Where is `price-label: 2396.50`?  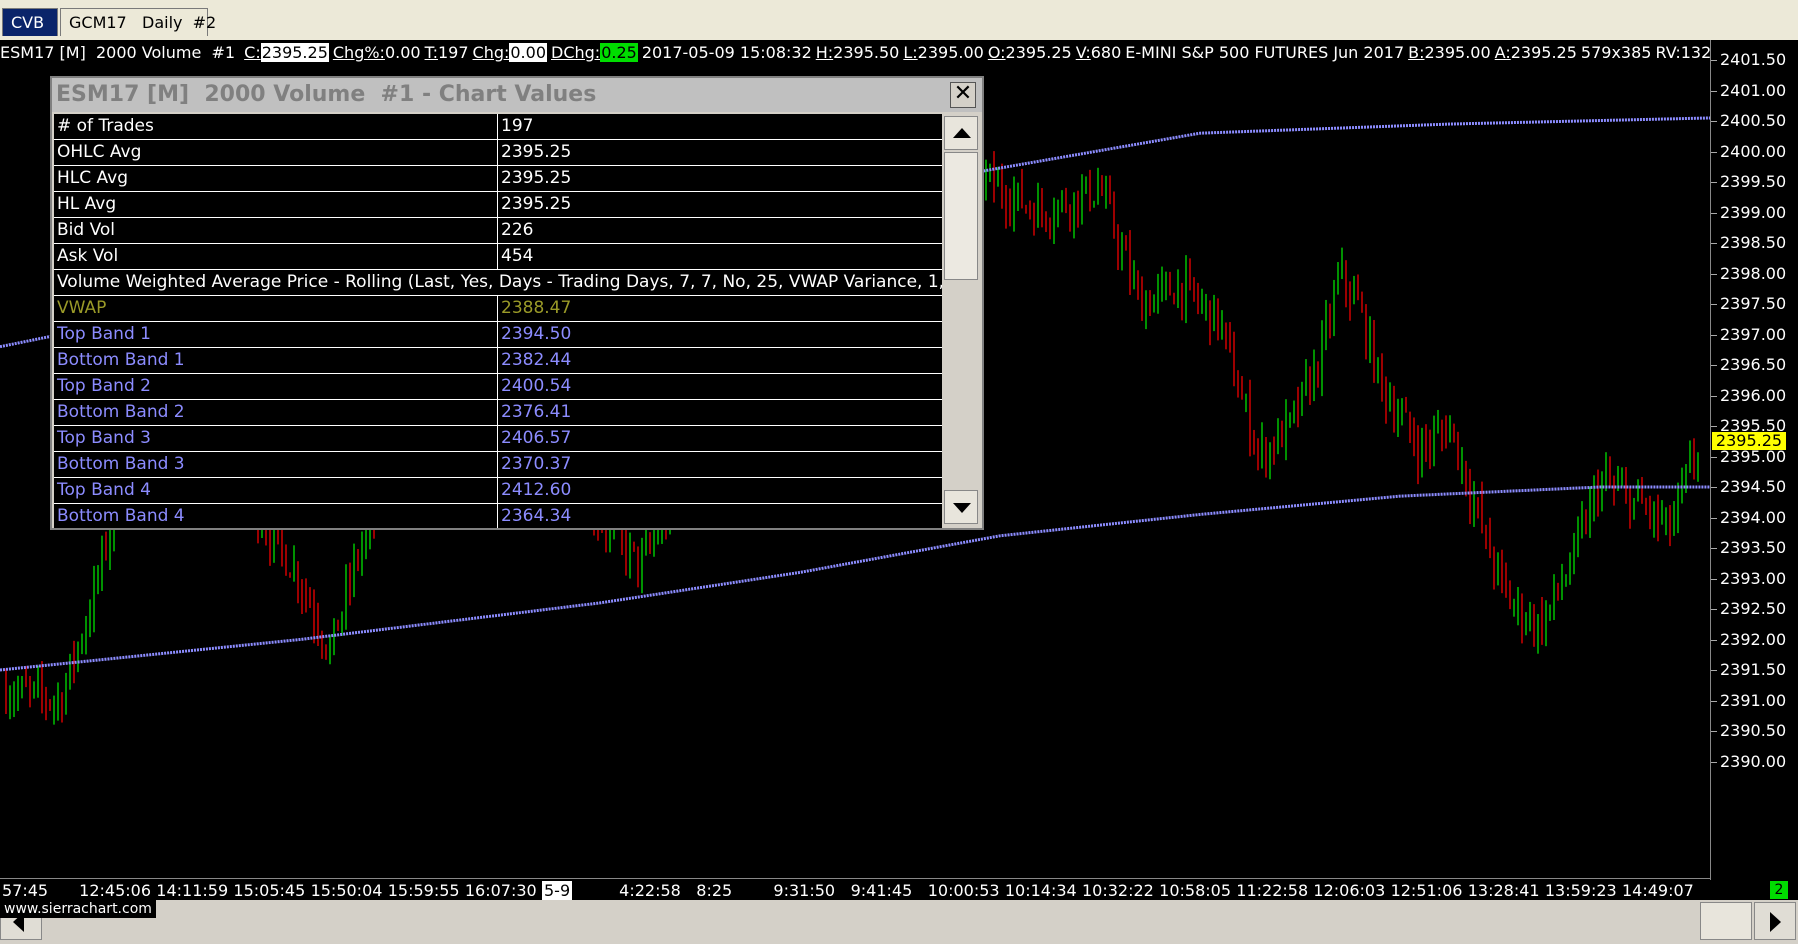
price-label: 2396.50 is located at coordinates (1753, 364).